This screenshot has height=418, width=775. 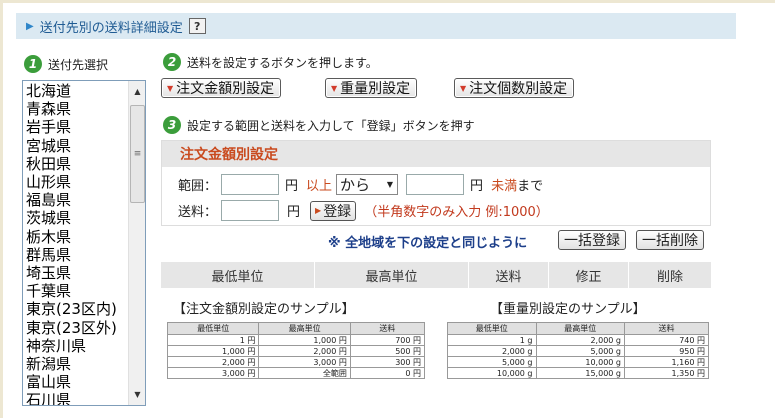 What do you see at coordinates (76, 109) in the screenshot?
I see `prefecture-item: 青森県` at bounding box center [76, 109].